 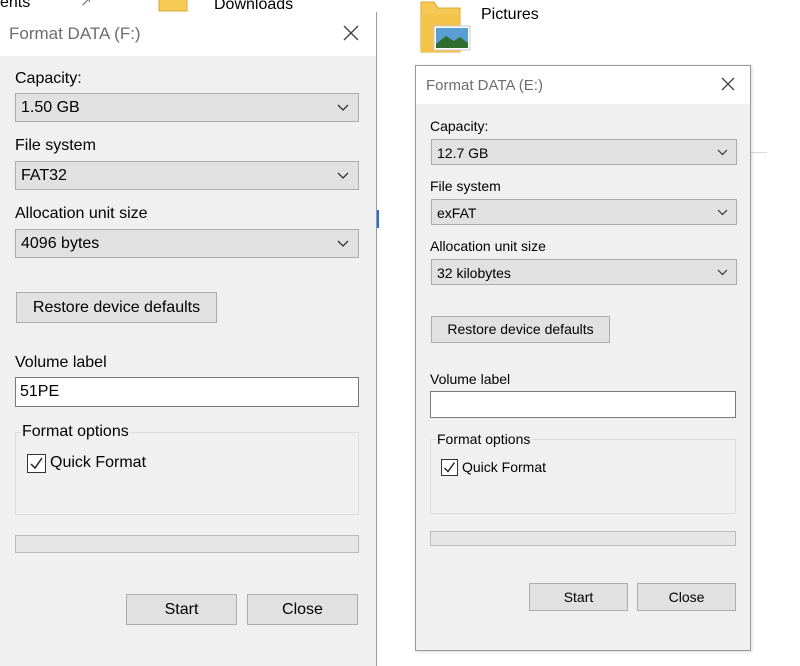 What do you see at coordinates (48, 78) in the screenshot?
I see `dialog-f-capacity-label: Capacity:` at bounding box center [48, 78].